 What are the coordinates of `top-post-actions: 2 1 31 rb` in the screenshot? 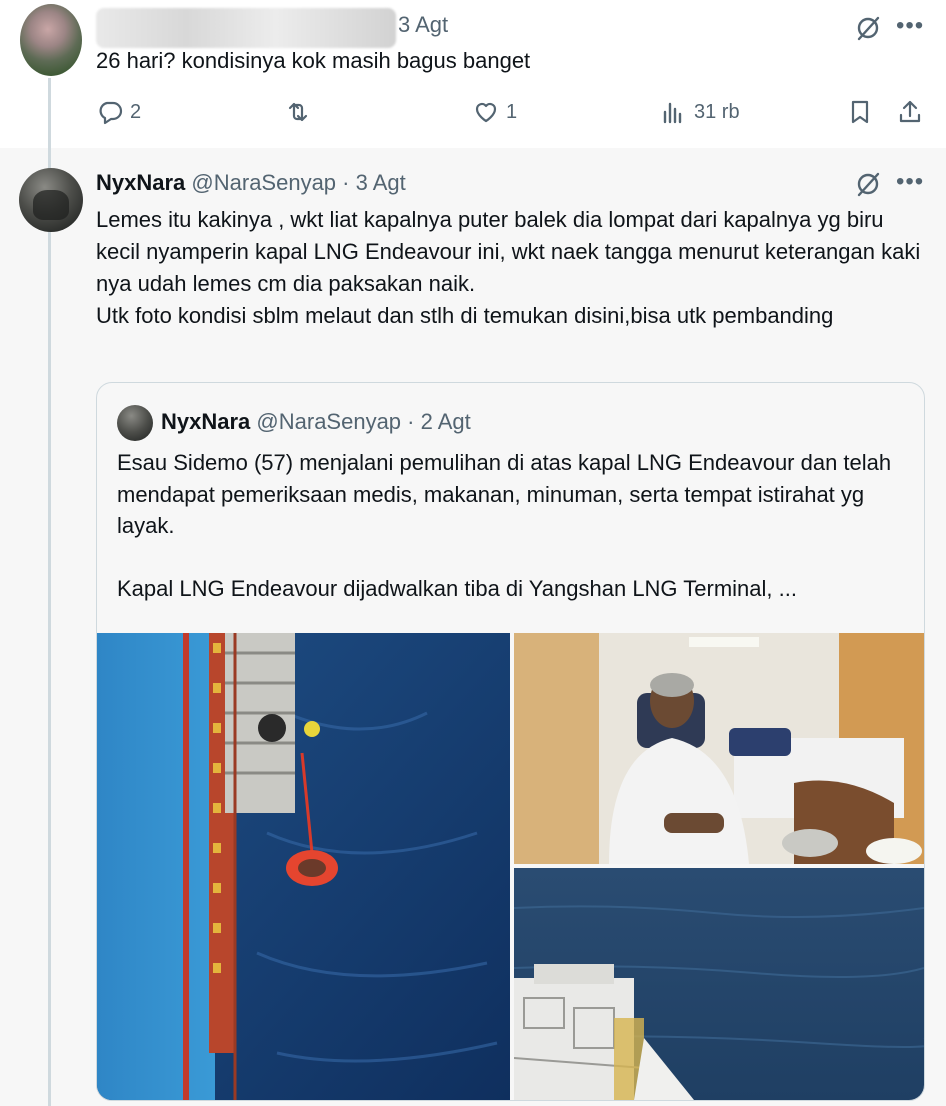 It's located at (473, 115).